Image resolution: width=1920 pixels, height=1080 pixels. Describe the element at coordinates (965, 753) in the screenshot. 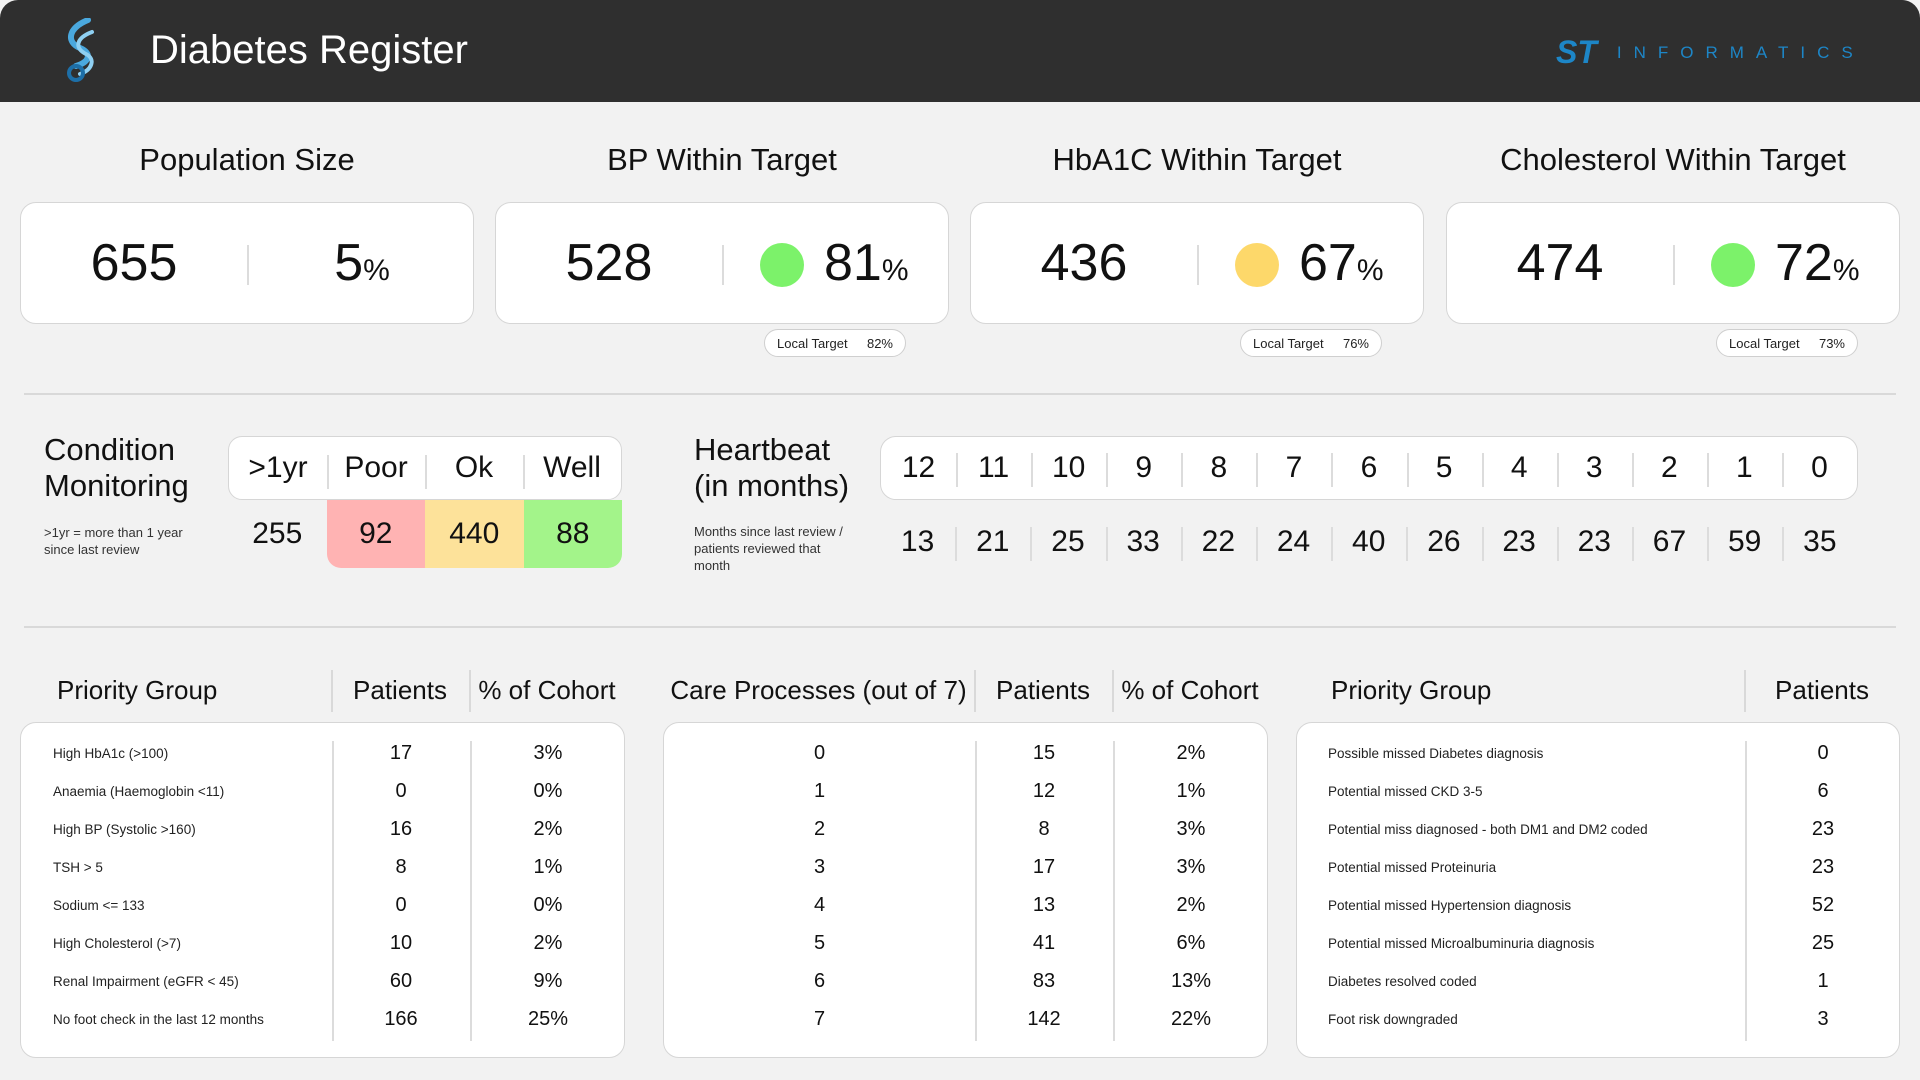

I see `table-row: 0 15 2%` at that location.